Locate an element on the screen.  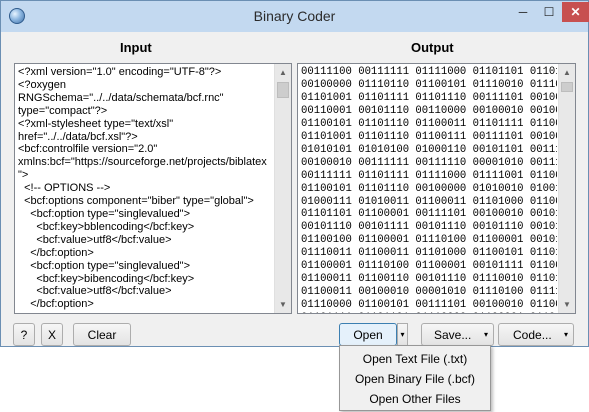
maximize-button: ☐ is located at coordinates (549, 12).